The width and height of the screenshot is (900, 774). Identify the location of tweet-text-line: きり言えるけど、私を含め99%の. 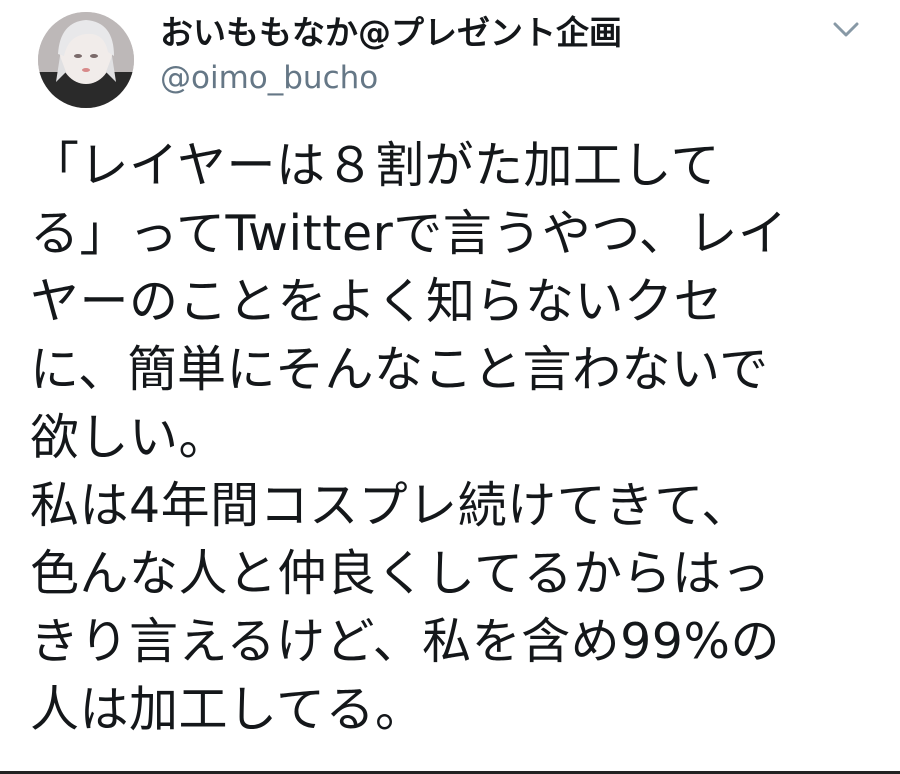
(405, 641).